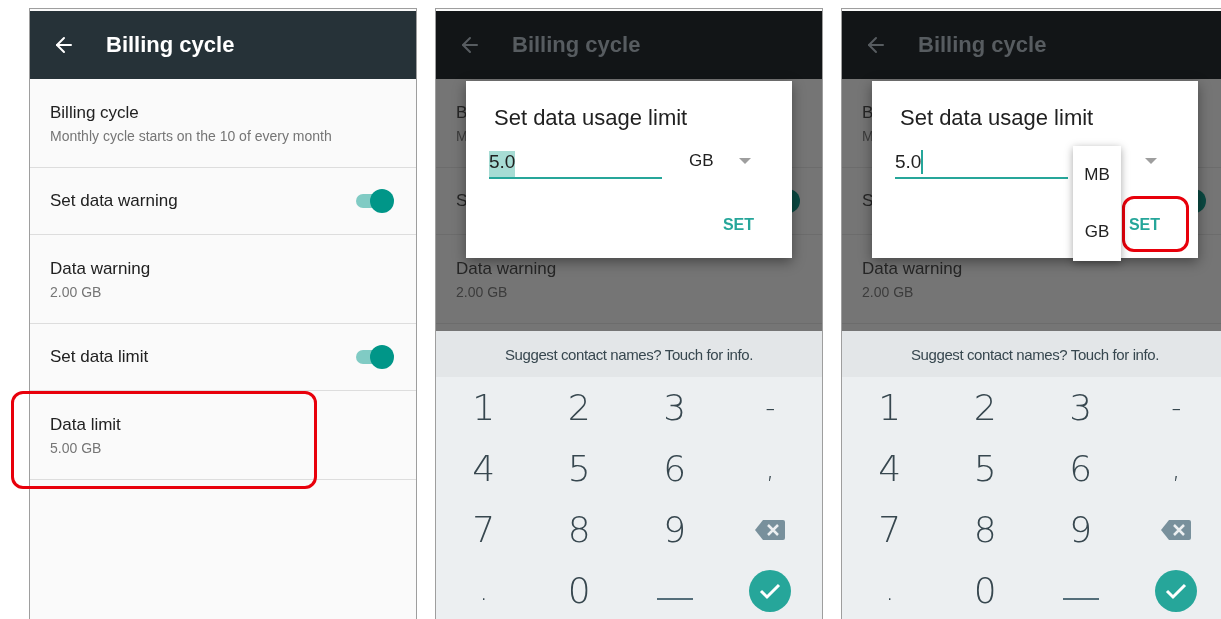  Describe the element at coordinates (95, 112) in the screenshot. I see `setting-title: Billing cycle` at that location.